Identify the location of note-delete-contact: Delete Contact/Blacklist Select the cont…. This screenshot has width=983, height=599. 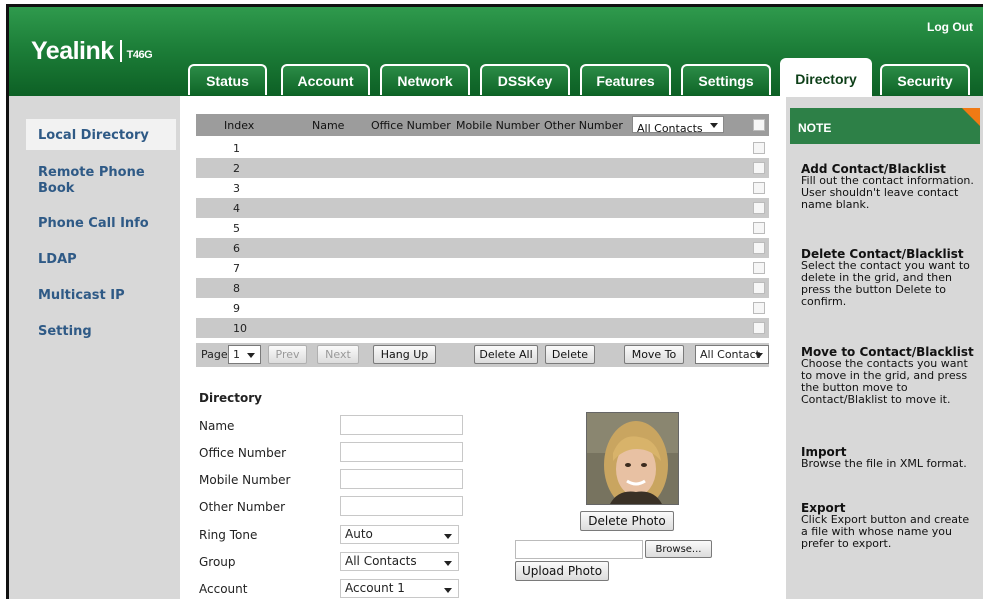
(890, 278).